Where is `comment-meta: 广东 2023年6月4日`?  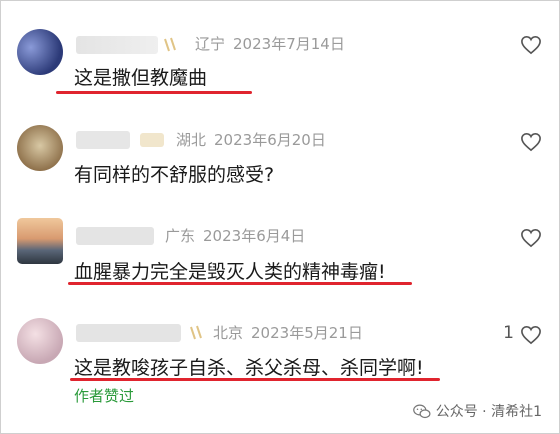 comment-meta: 广东 2023年6月4日 is located at coordinates (239, 235).